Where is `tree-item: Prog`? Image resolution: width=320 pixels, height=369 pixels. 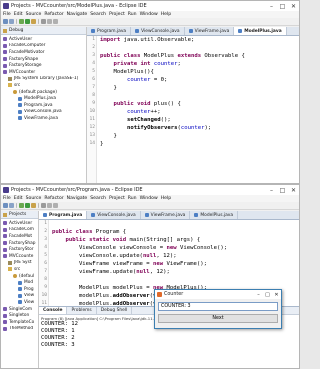
tree-item: Prog is located at coordinates (19, 289).